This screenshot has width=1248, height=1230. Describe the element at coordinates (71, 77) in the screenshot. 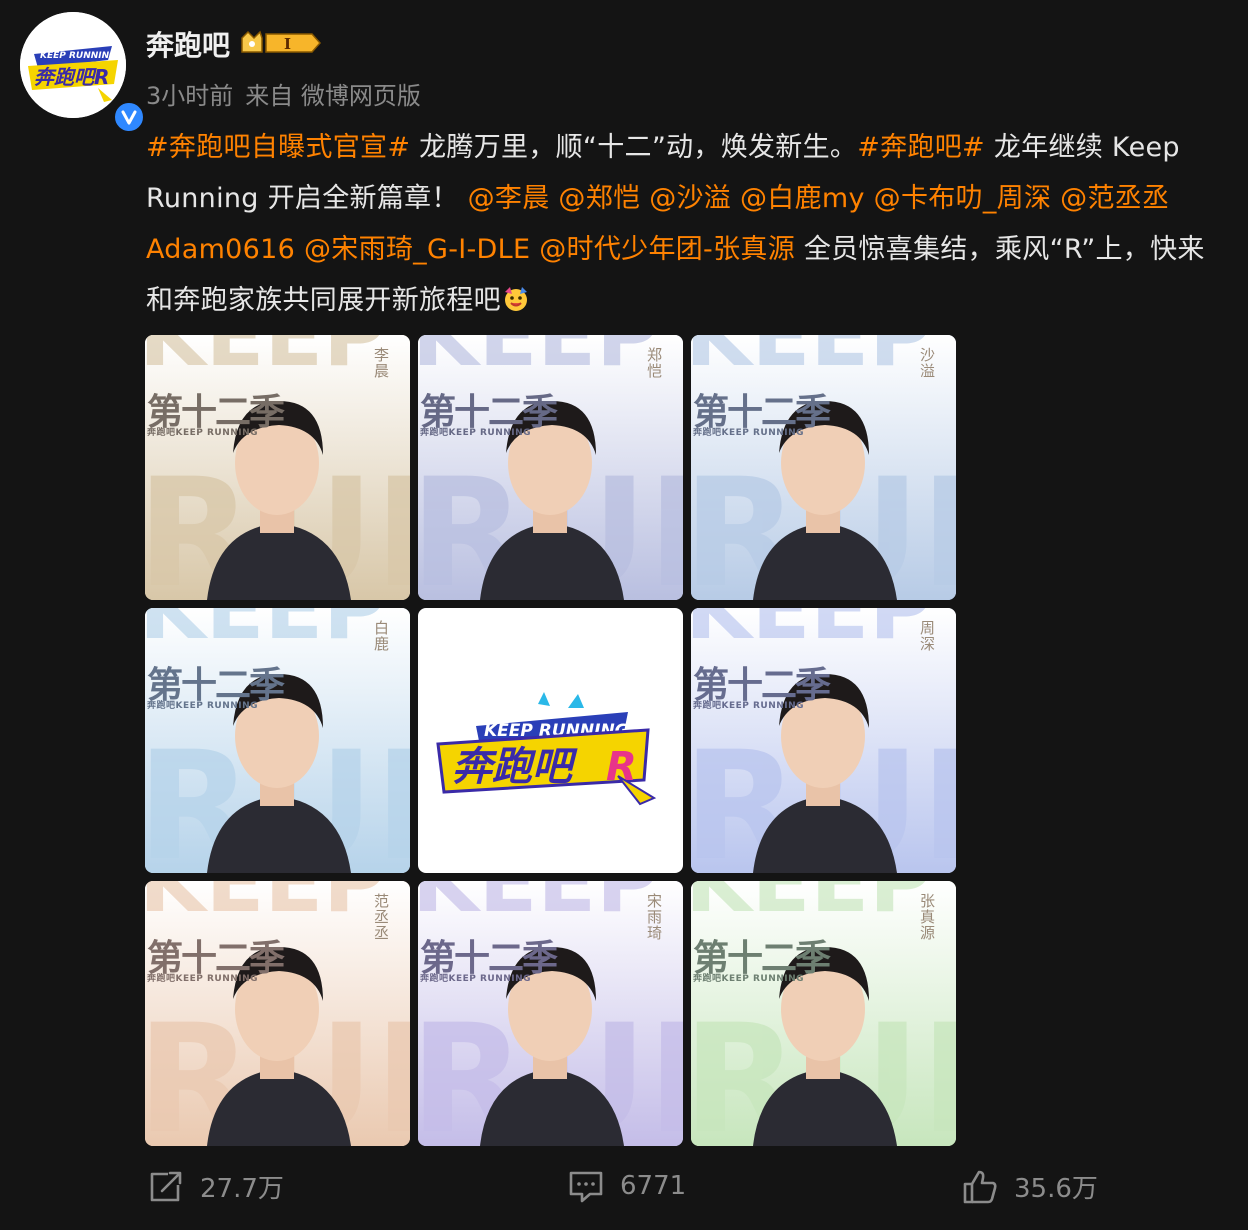

I see `svg-text: 奔跑吧R` at that location.